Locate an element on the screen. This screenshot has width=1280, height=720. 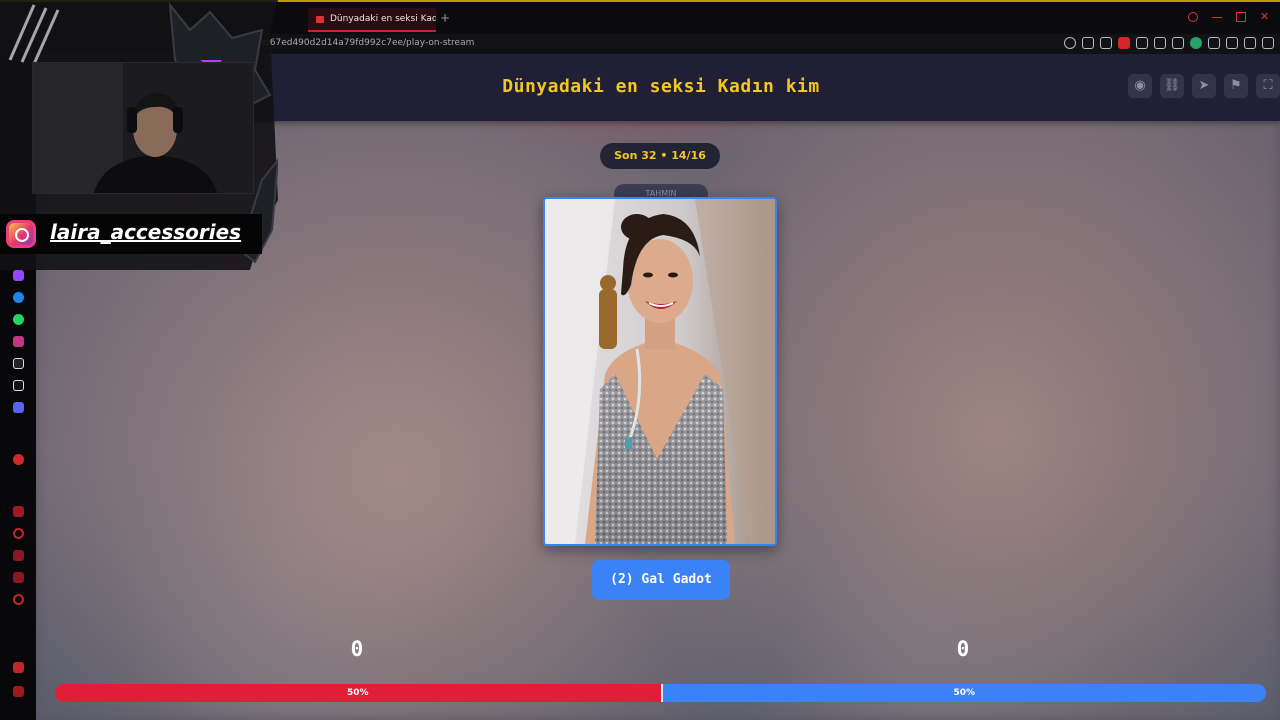
x-twitter-icon is located at coordinates (18, 385).